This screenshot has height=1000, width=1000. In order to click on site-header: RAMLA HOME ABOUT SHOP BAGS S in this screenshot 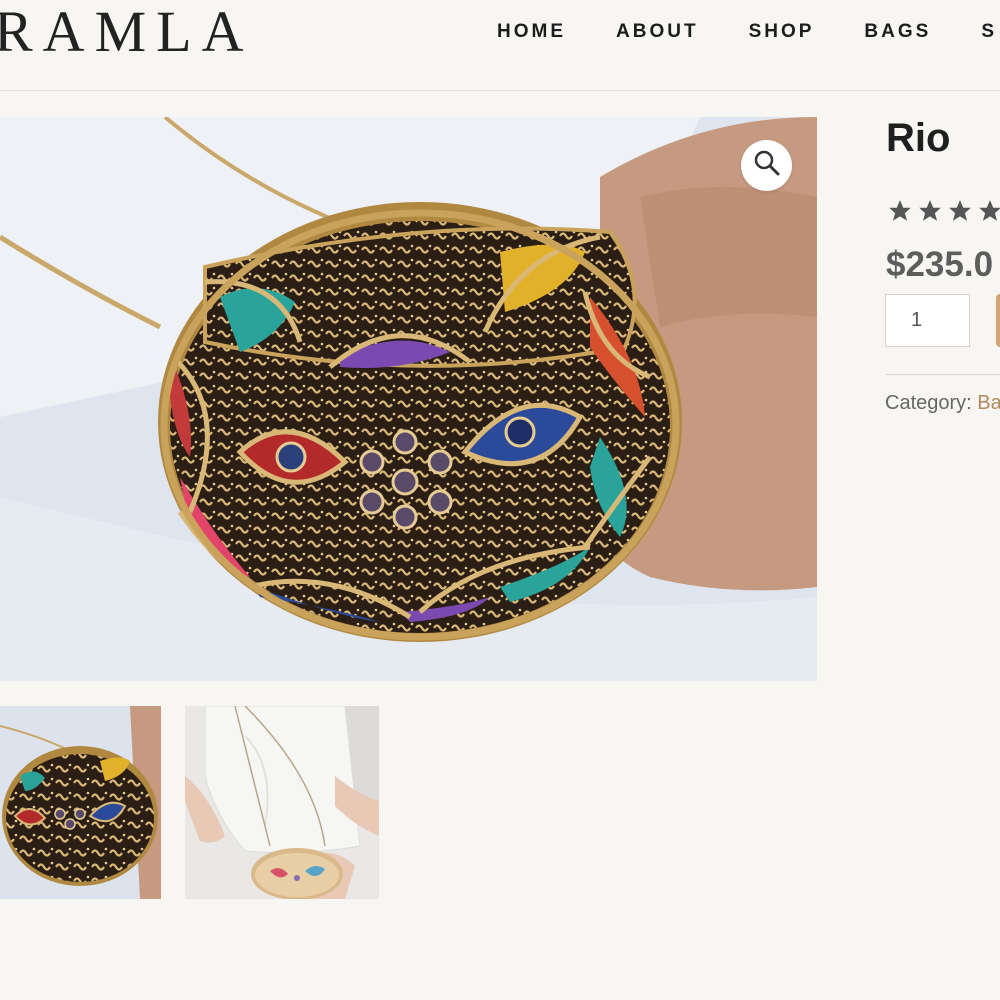, I will do `click(500, 45)`.